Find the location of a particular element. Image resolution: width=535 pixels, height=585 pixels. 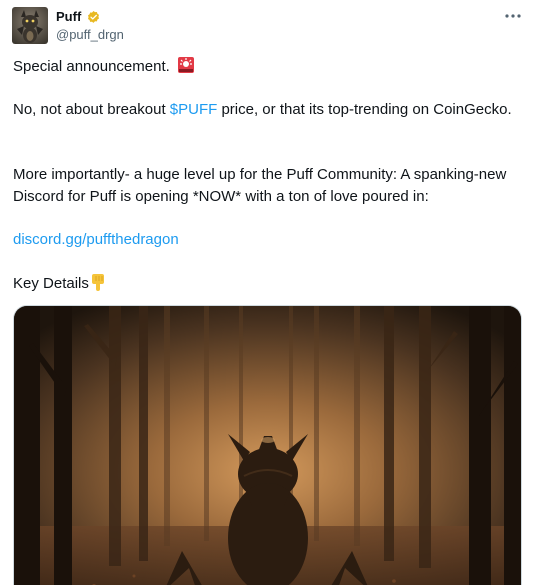

siren-emoji-icon is located at coordinates (185, 65).